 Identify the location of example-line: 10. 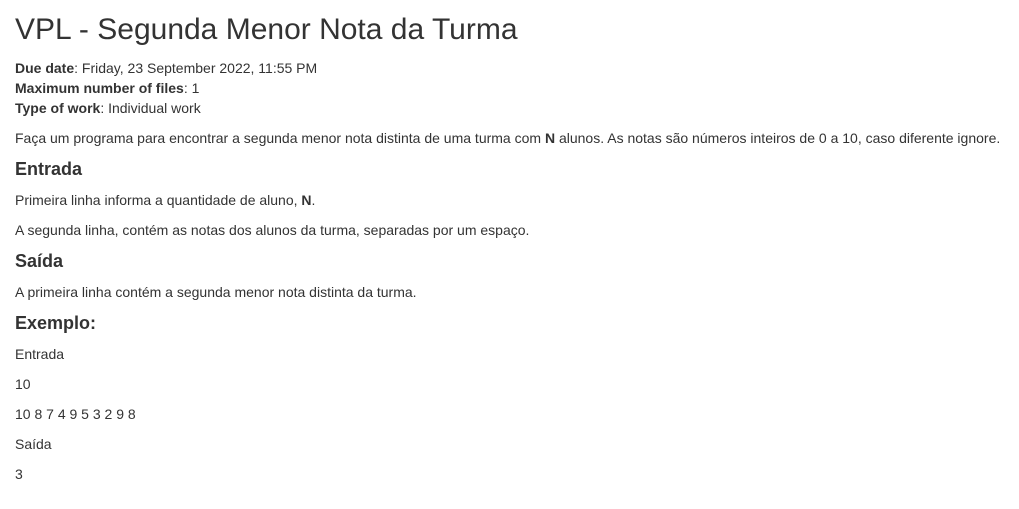
(23, 384).